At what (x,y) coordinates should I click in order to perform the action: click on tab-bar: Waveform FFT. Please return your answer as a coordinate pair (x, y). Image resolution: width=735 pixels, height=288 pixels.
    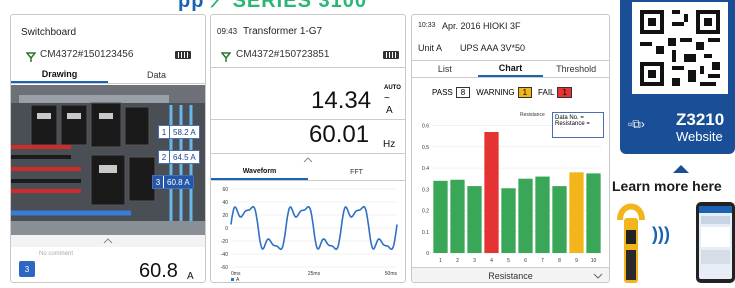
    Looking at the image, I should click on (308, 173).